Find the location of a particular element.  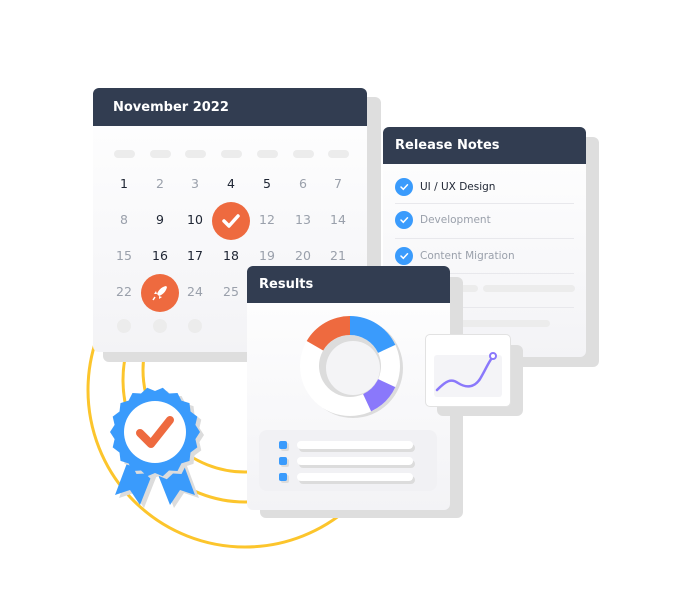

calendar-day: 6 is located at coordinates (303, 183).